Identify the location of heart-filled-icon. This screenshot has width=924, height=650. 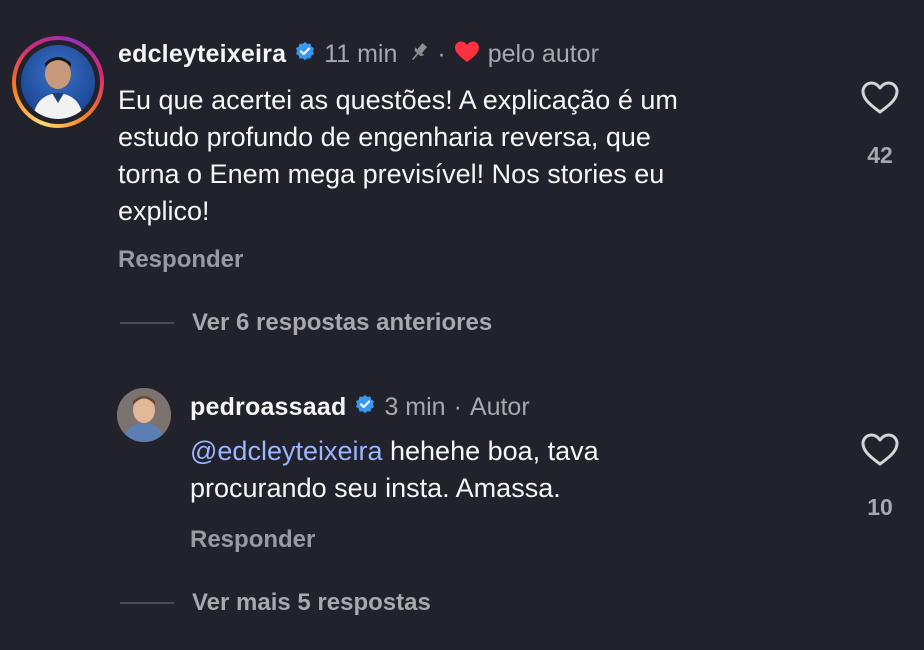
(467, 54).